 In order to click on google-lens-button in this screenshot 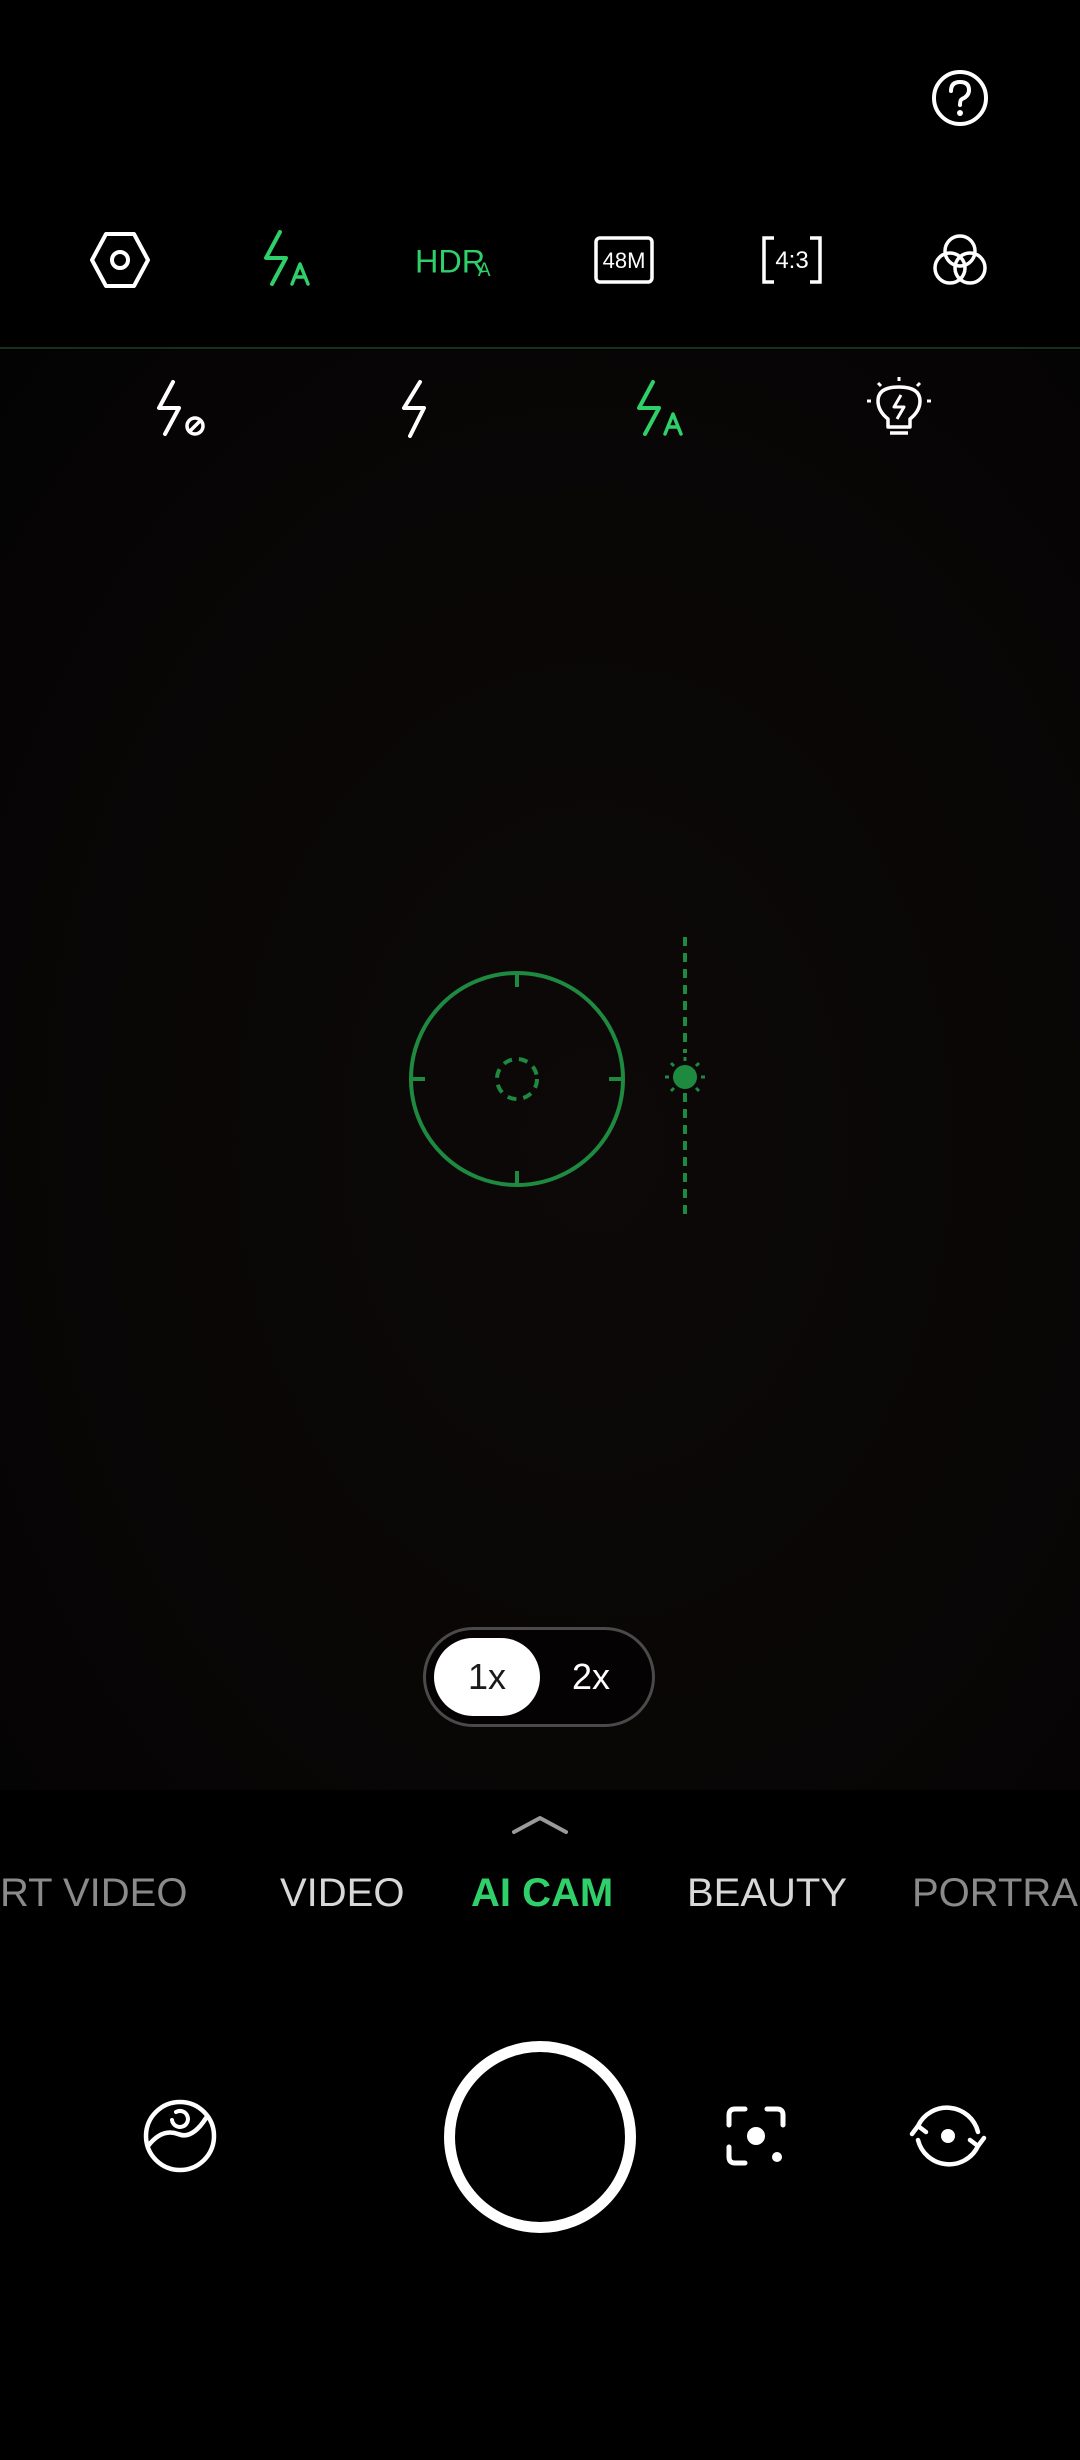, I will do `click(756, 2136)`.